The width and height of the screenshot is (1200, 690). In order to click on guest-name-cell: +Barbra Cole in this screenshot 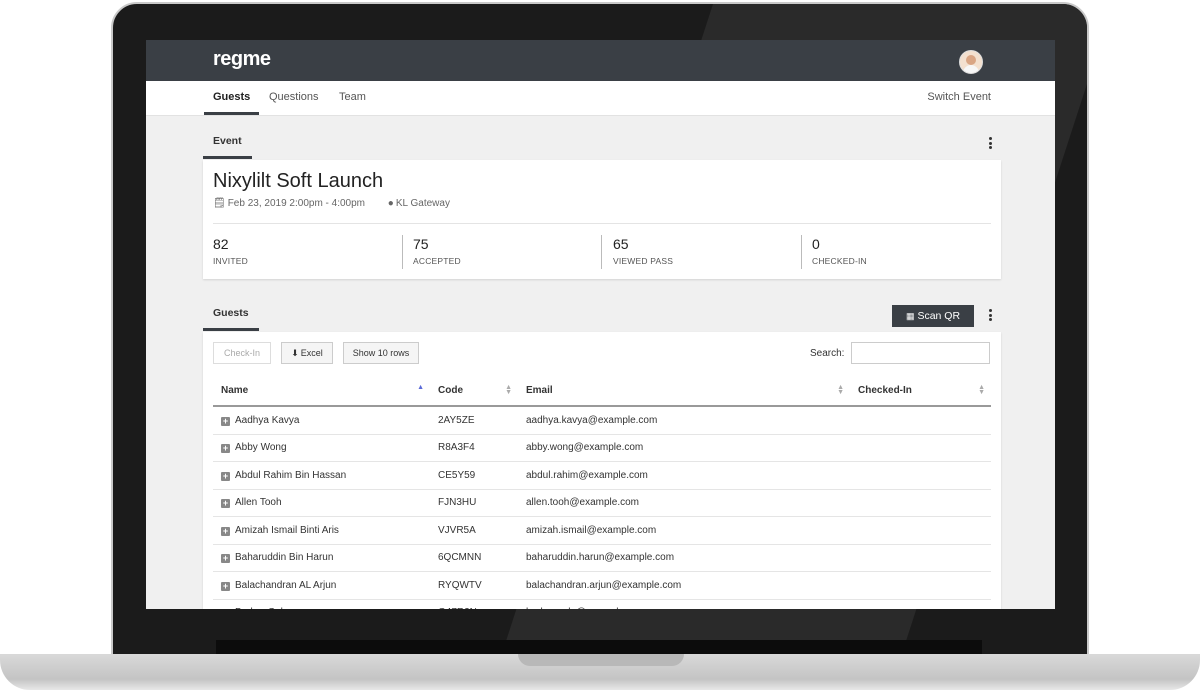, I will do `click(321, 604)`.